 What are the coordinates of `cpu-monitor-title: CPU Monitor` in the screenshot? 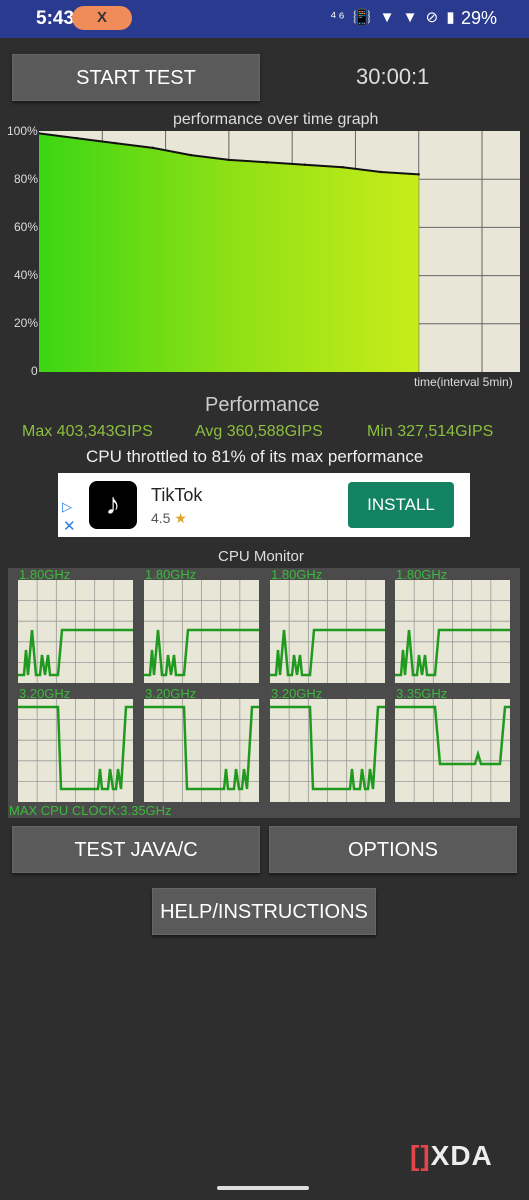 It's located at (261, 556).